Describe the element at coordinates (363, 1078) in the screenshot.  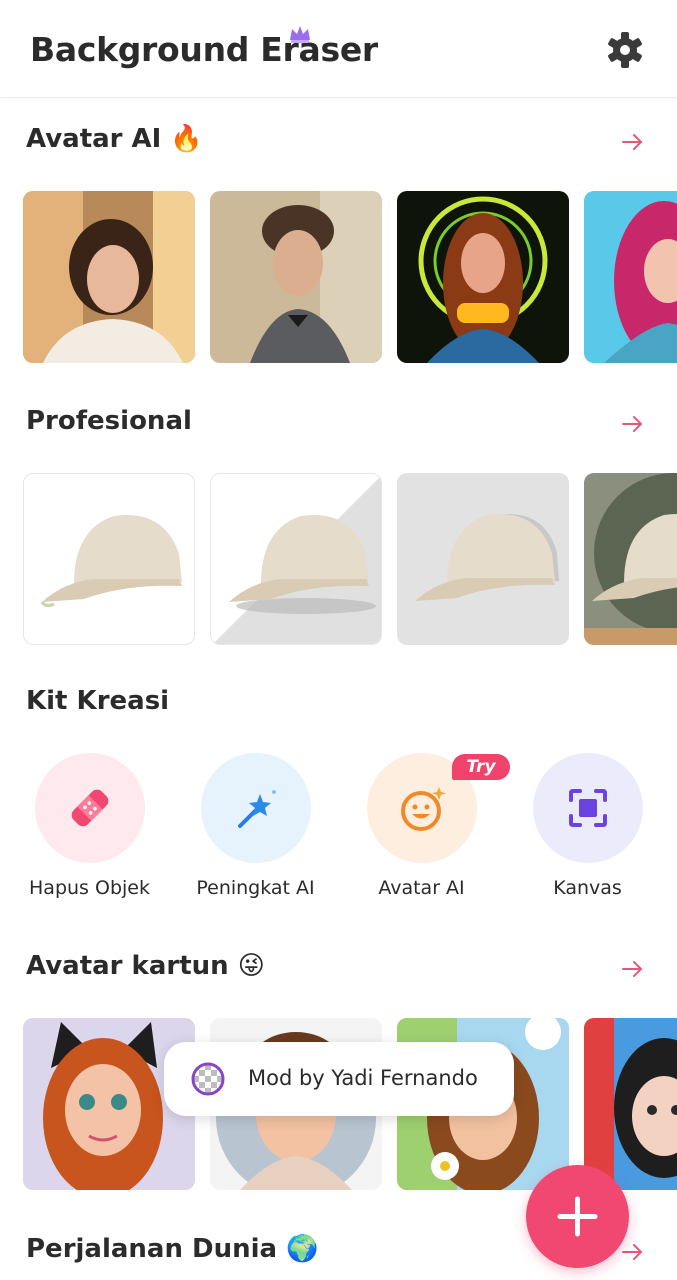
I see `toast-text: Mod by Yadi Fernando` at that location.